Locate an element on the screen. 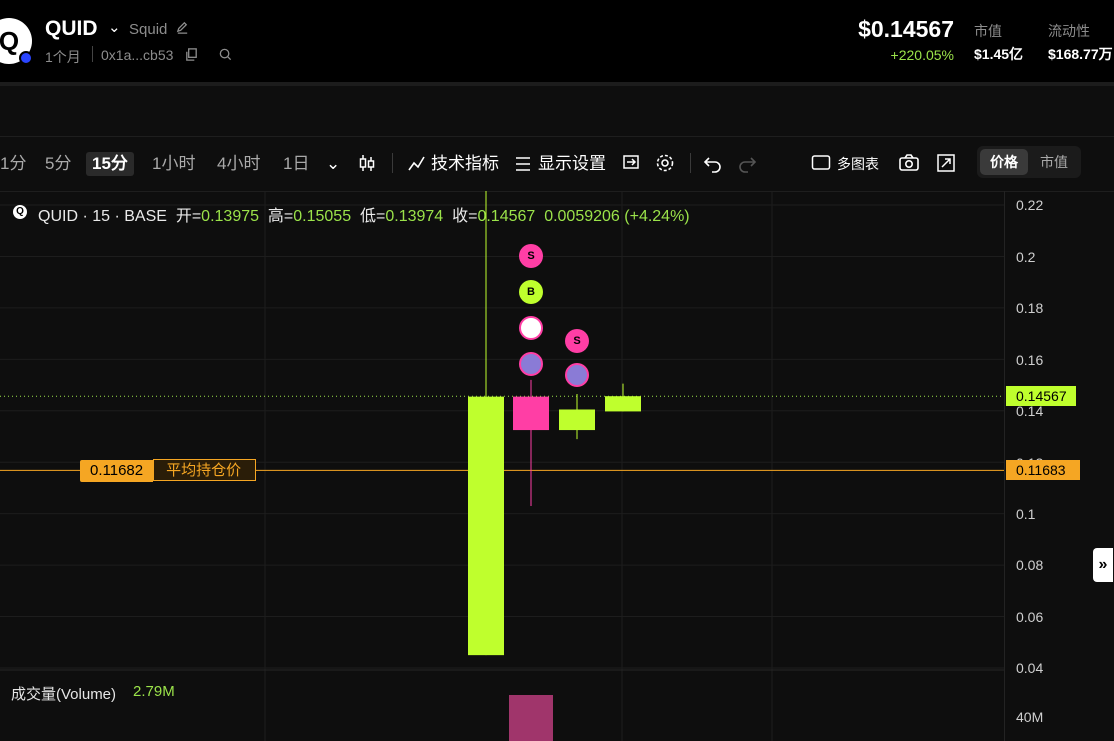 This screenshot has width=1114, height=741. avg-price-axis-label: 0.11683 is located at coordinates (1043, 470).